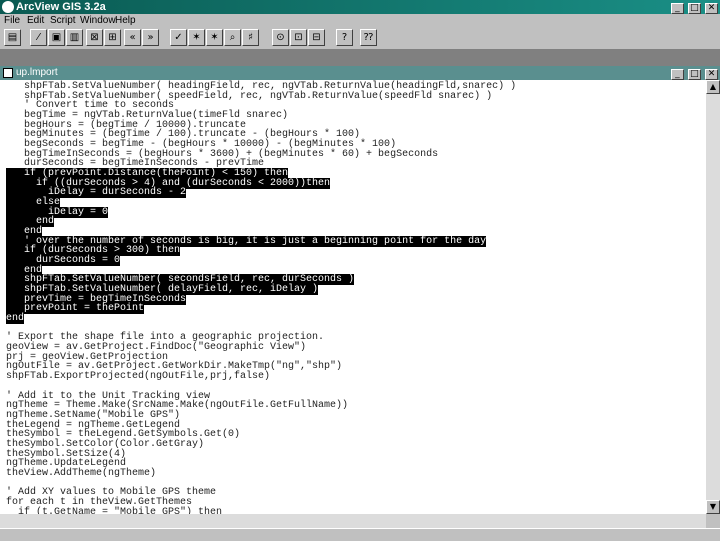 This screenshot has height=541, width=720. I want to click on script-window-controls: _ □ ✕, so click(694, 73).